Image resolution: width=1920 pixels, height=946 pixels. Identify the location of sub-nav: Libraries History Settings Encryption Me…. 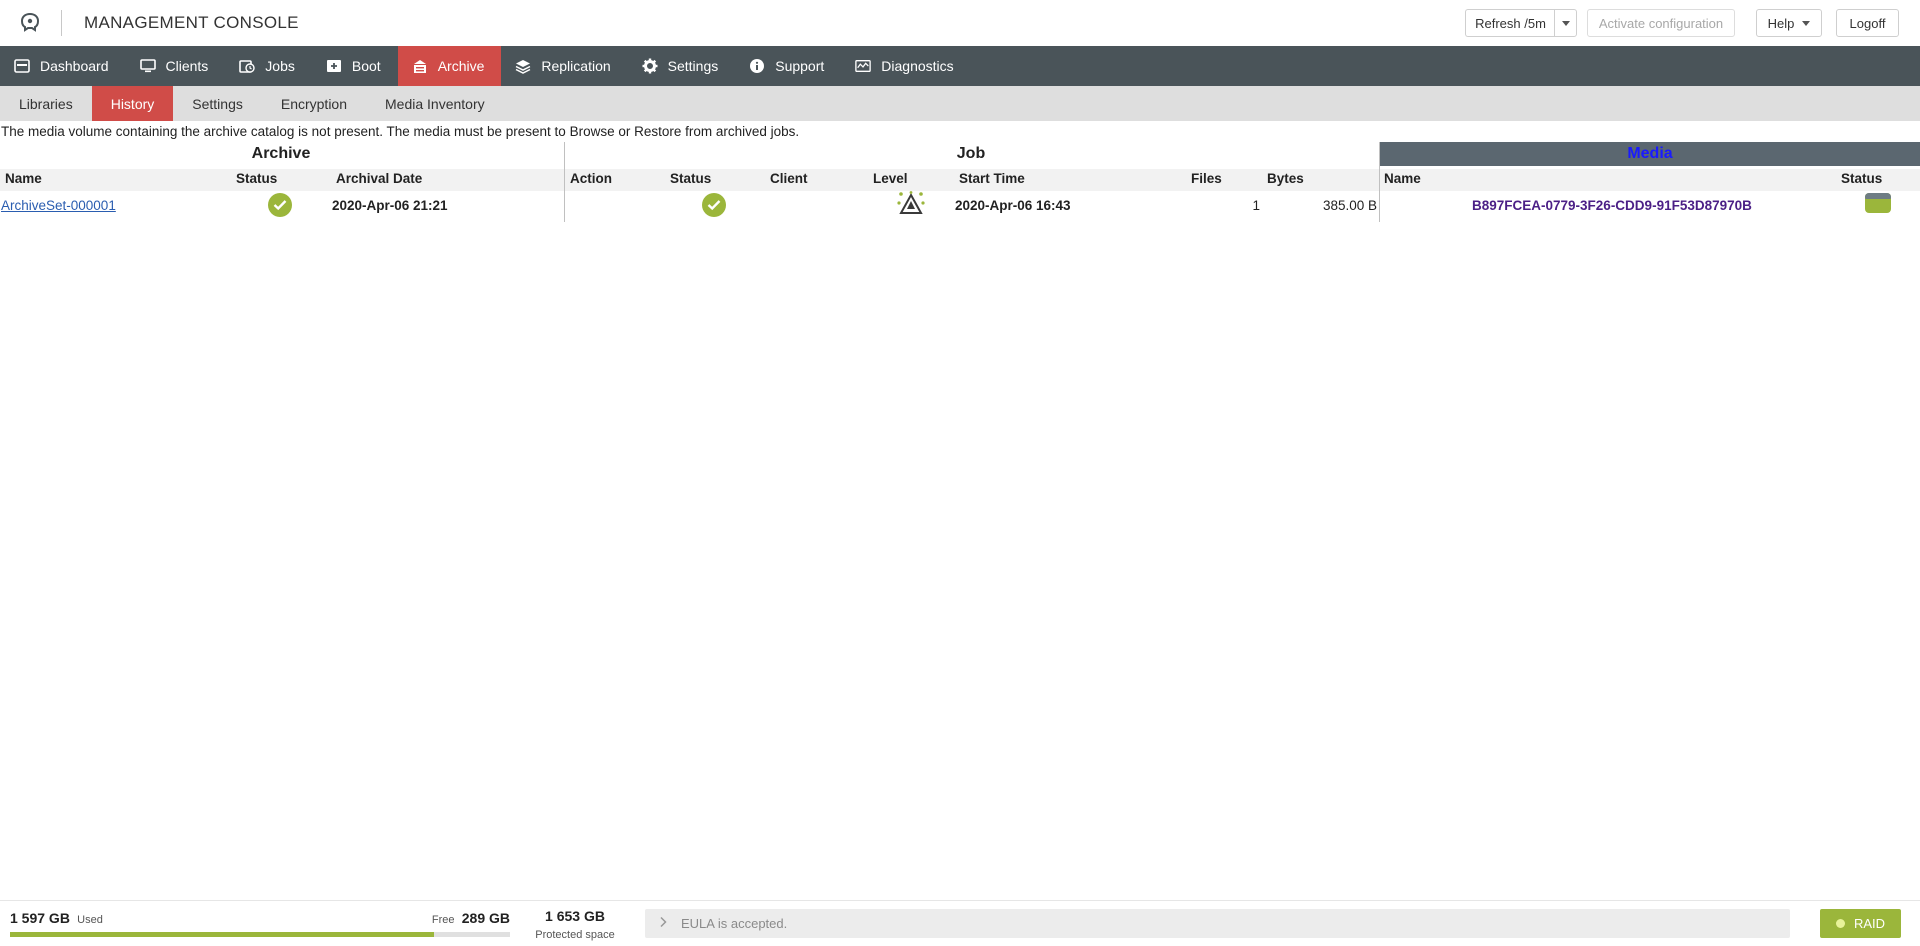
(960, 103).